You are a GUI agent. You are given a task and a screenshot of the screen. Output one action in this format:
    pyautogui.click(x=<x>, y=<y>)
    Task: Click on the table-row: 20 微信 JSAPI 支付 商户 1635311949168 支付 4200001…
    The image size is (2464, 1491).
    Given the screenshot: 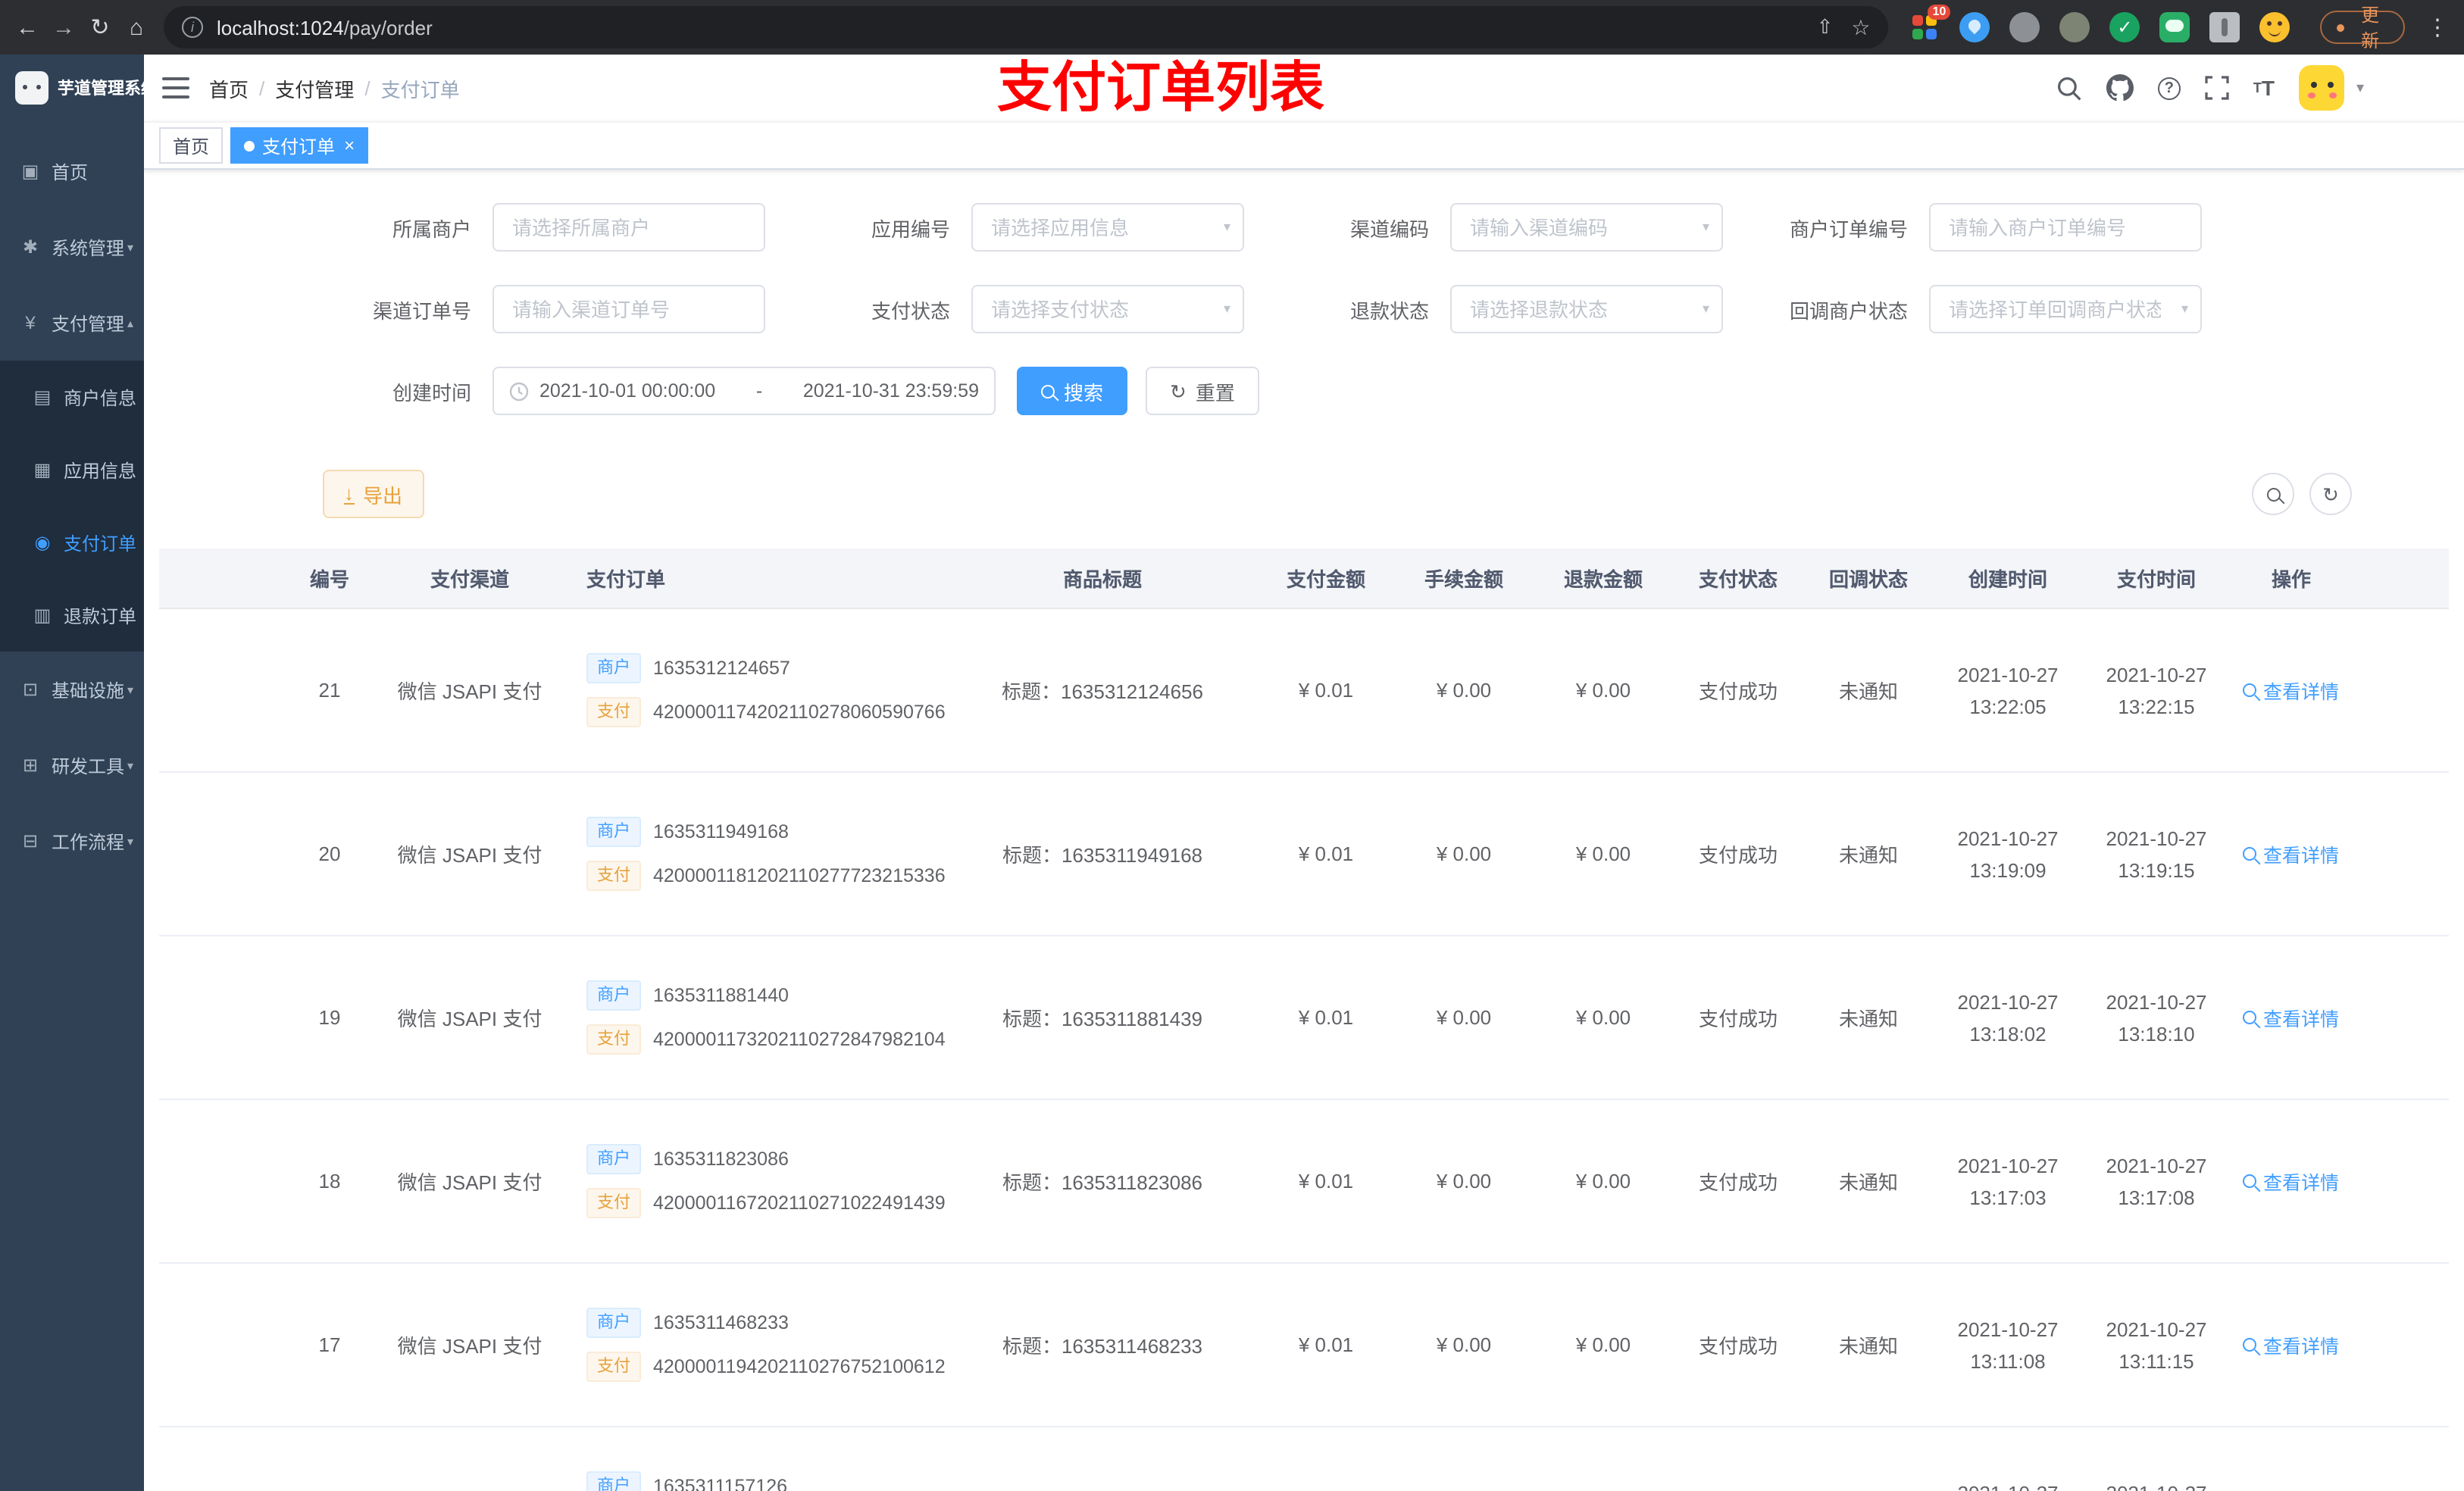 What is the action you would take?
    pyautogui.click(x=1304, y=854)
    